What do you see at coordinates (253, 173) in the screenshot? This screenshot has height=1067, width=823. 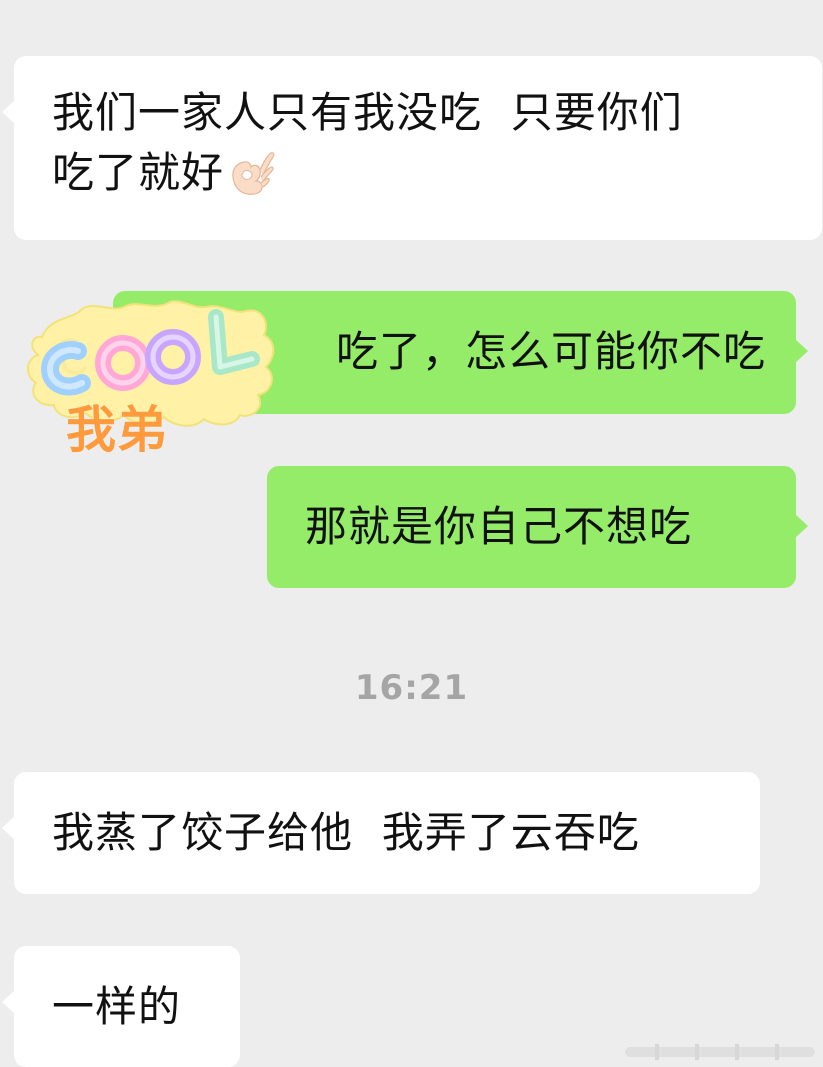 I see `ok-hand-emoji` at bounding box center [253, 173].